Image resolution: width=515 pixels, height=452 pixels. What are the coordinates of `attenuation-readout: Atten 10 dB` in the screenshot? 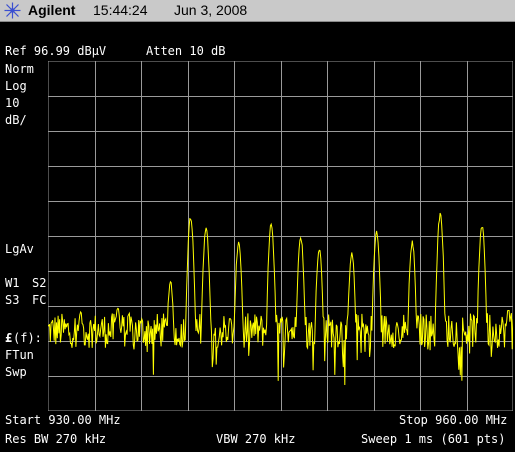 It's located at (186, 51).